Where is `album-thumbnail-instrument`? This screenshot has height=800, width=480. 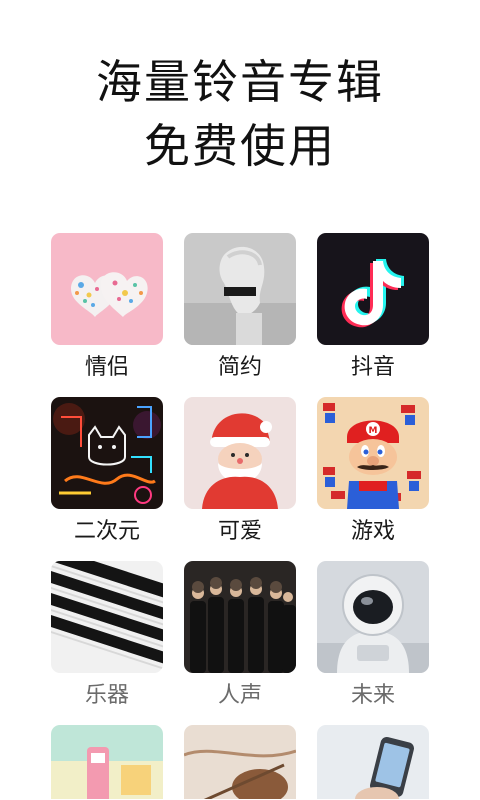
album-thumbnail-instrument is located at coordinates (107, 617).